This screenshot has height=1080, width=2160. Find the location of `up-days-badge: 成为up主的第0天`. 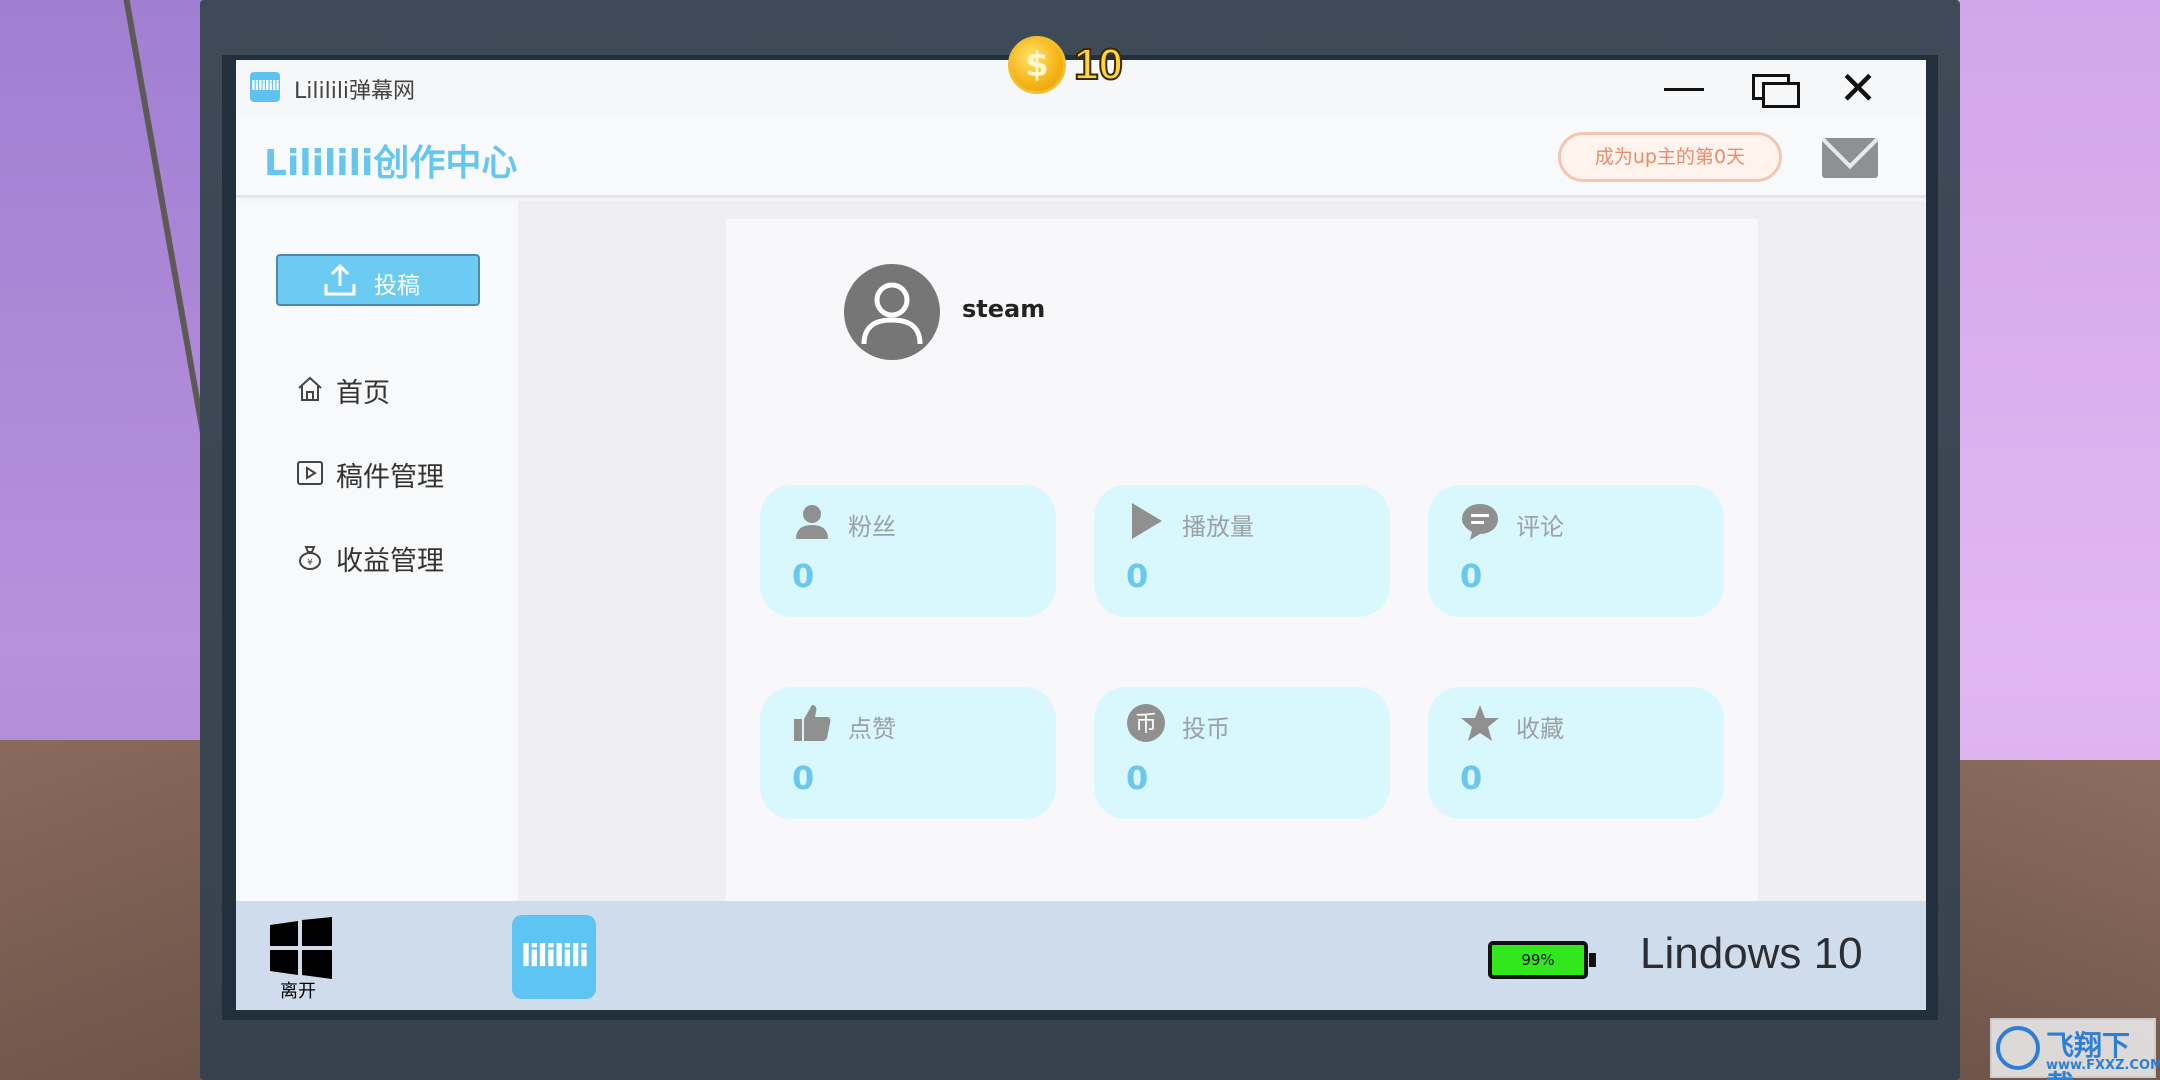

up-days-badge: 成为up主的第0天 is located at coordinates (1670, 157).